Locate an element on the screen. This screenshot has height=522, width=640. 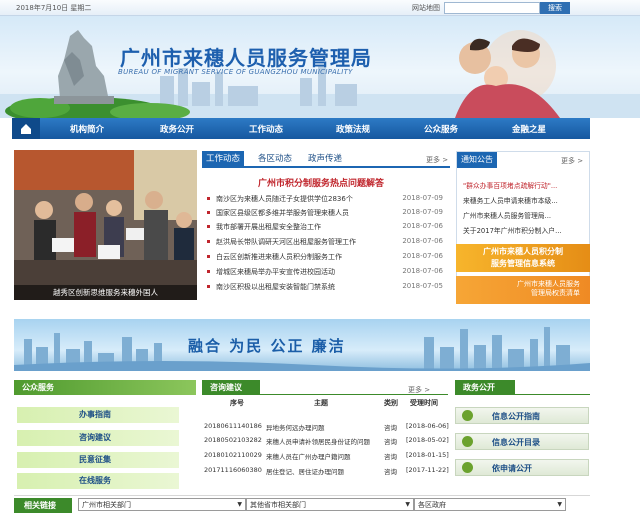
table-row: 20180611140186 异地务何远办理问题 咨询 [2018-06-06] is located at coordinates (325, 427).